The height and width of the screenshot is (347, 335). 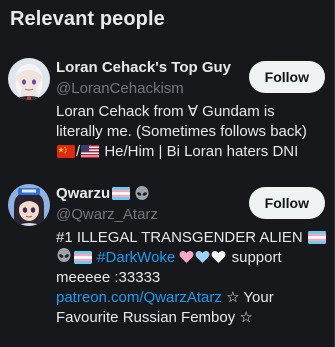 What do you see at coordinates (154, 317) in the screenshot?
I see `bio-line: Favourite Russian Femboy ☆` at bounding box center [154, 317].